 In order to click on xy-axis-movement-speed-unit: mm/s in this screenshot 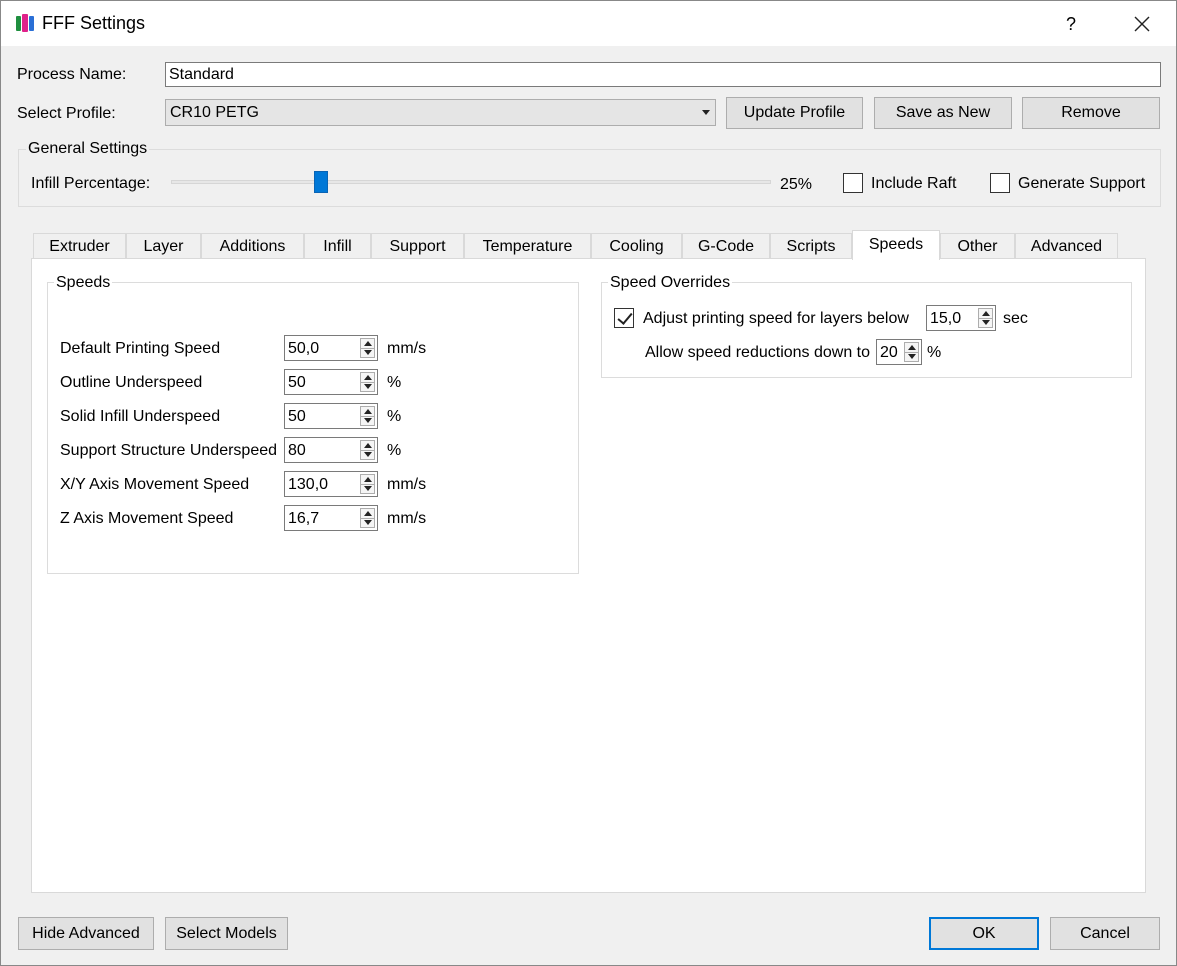, I will do `click(407, 484)`.